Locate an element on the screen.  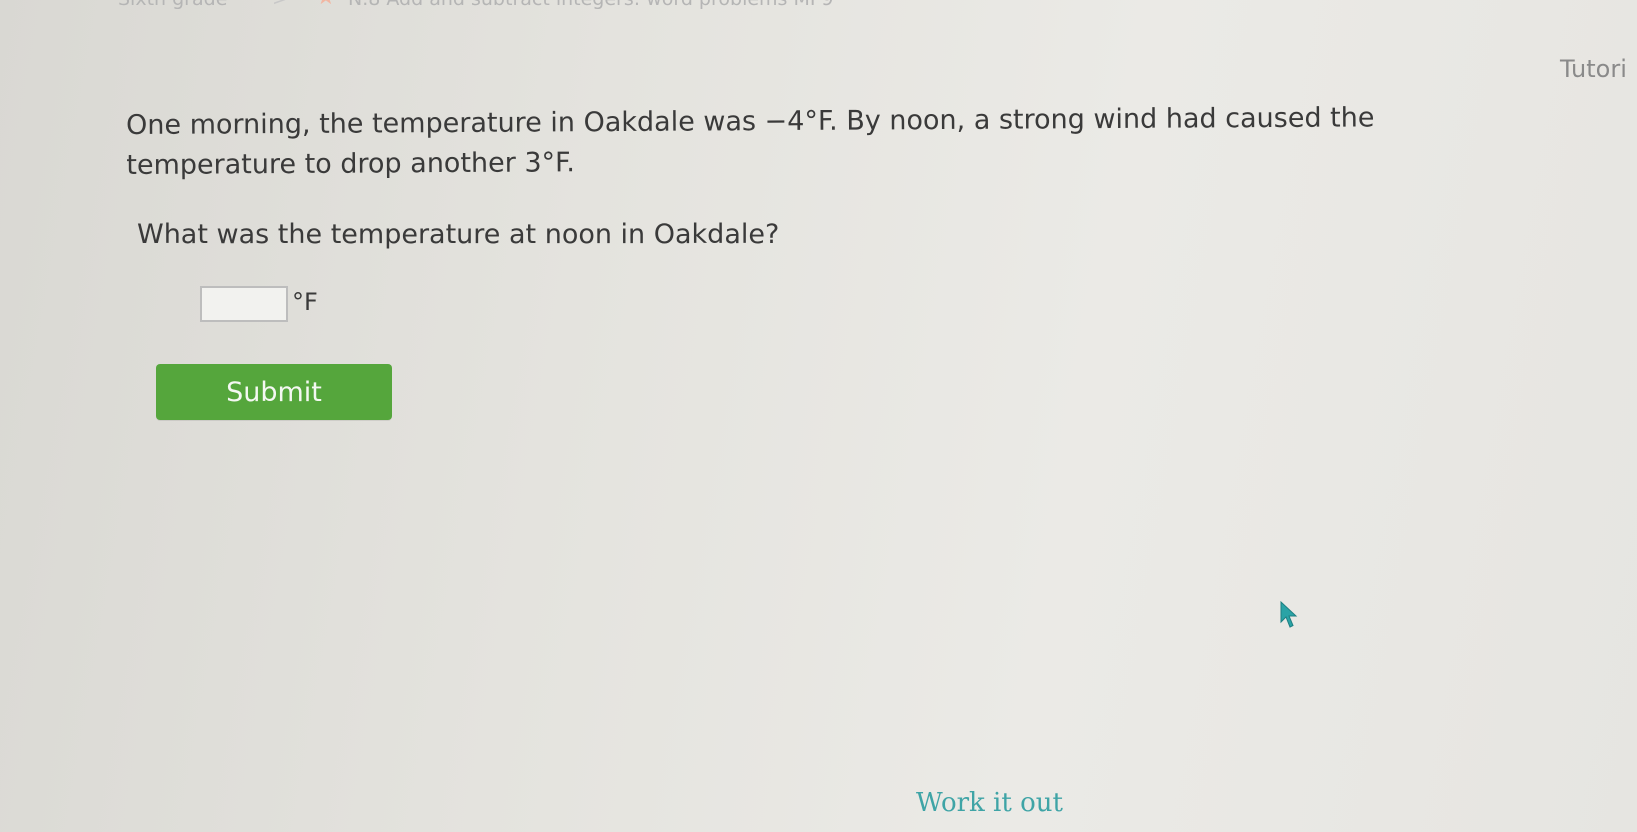
cursor-icon is located at coordinates (1289, 614).